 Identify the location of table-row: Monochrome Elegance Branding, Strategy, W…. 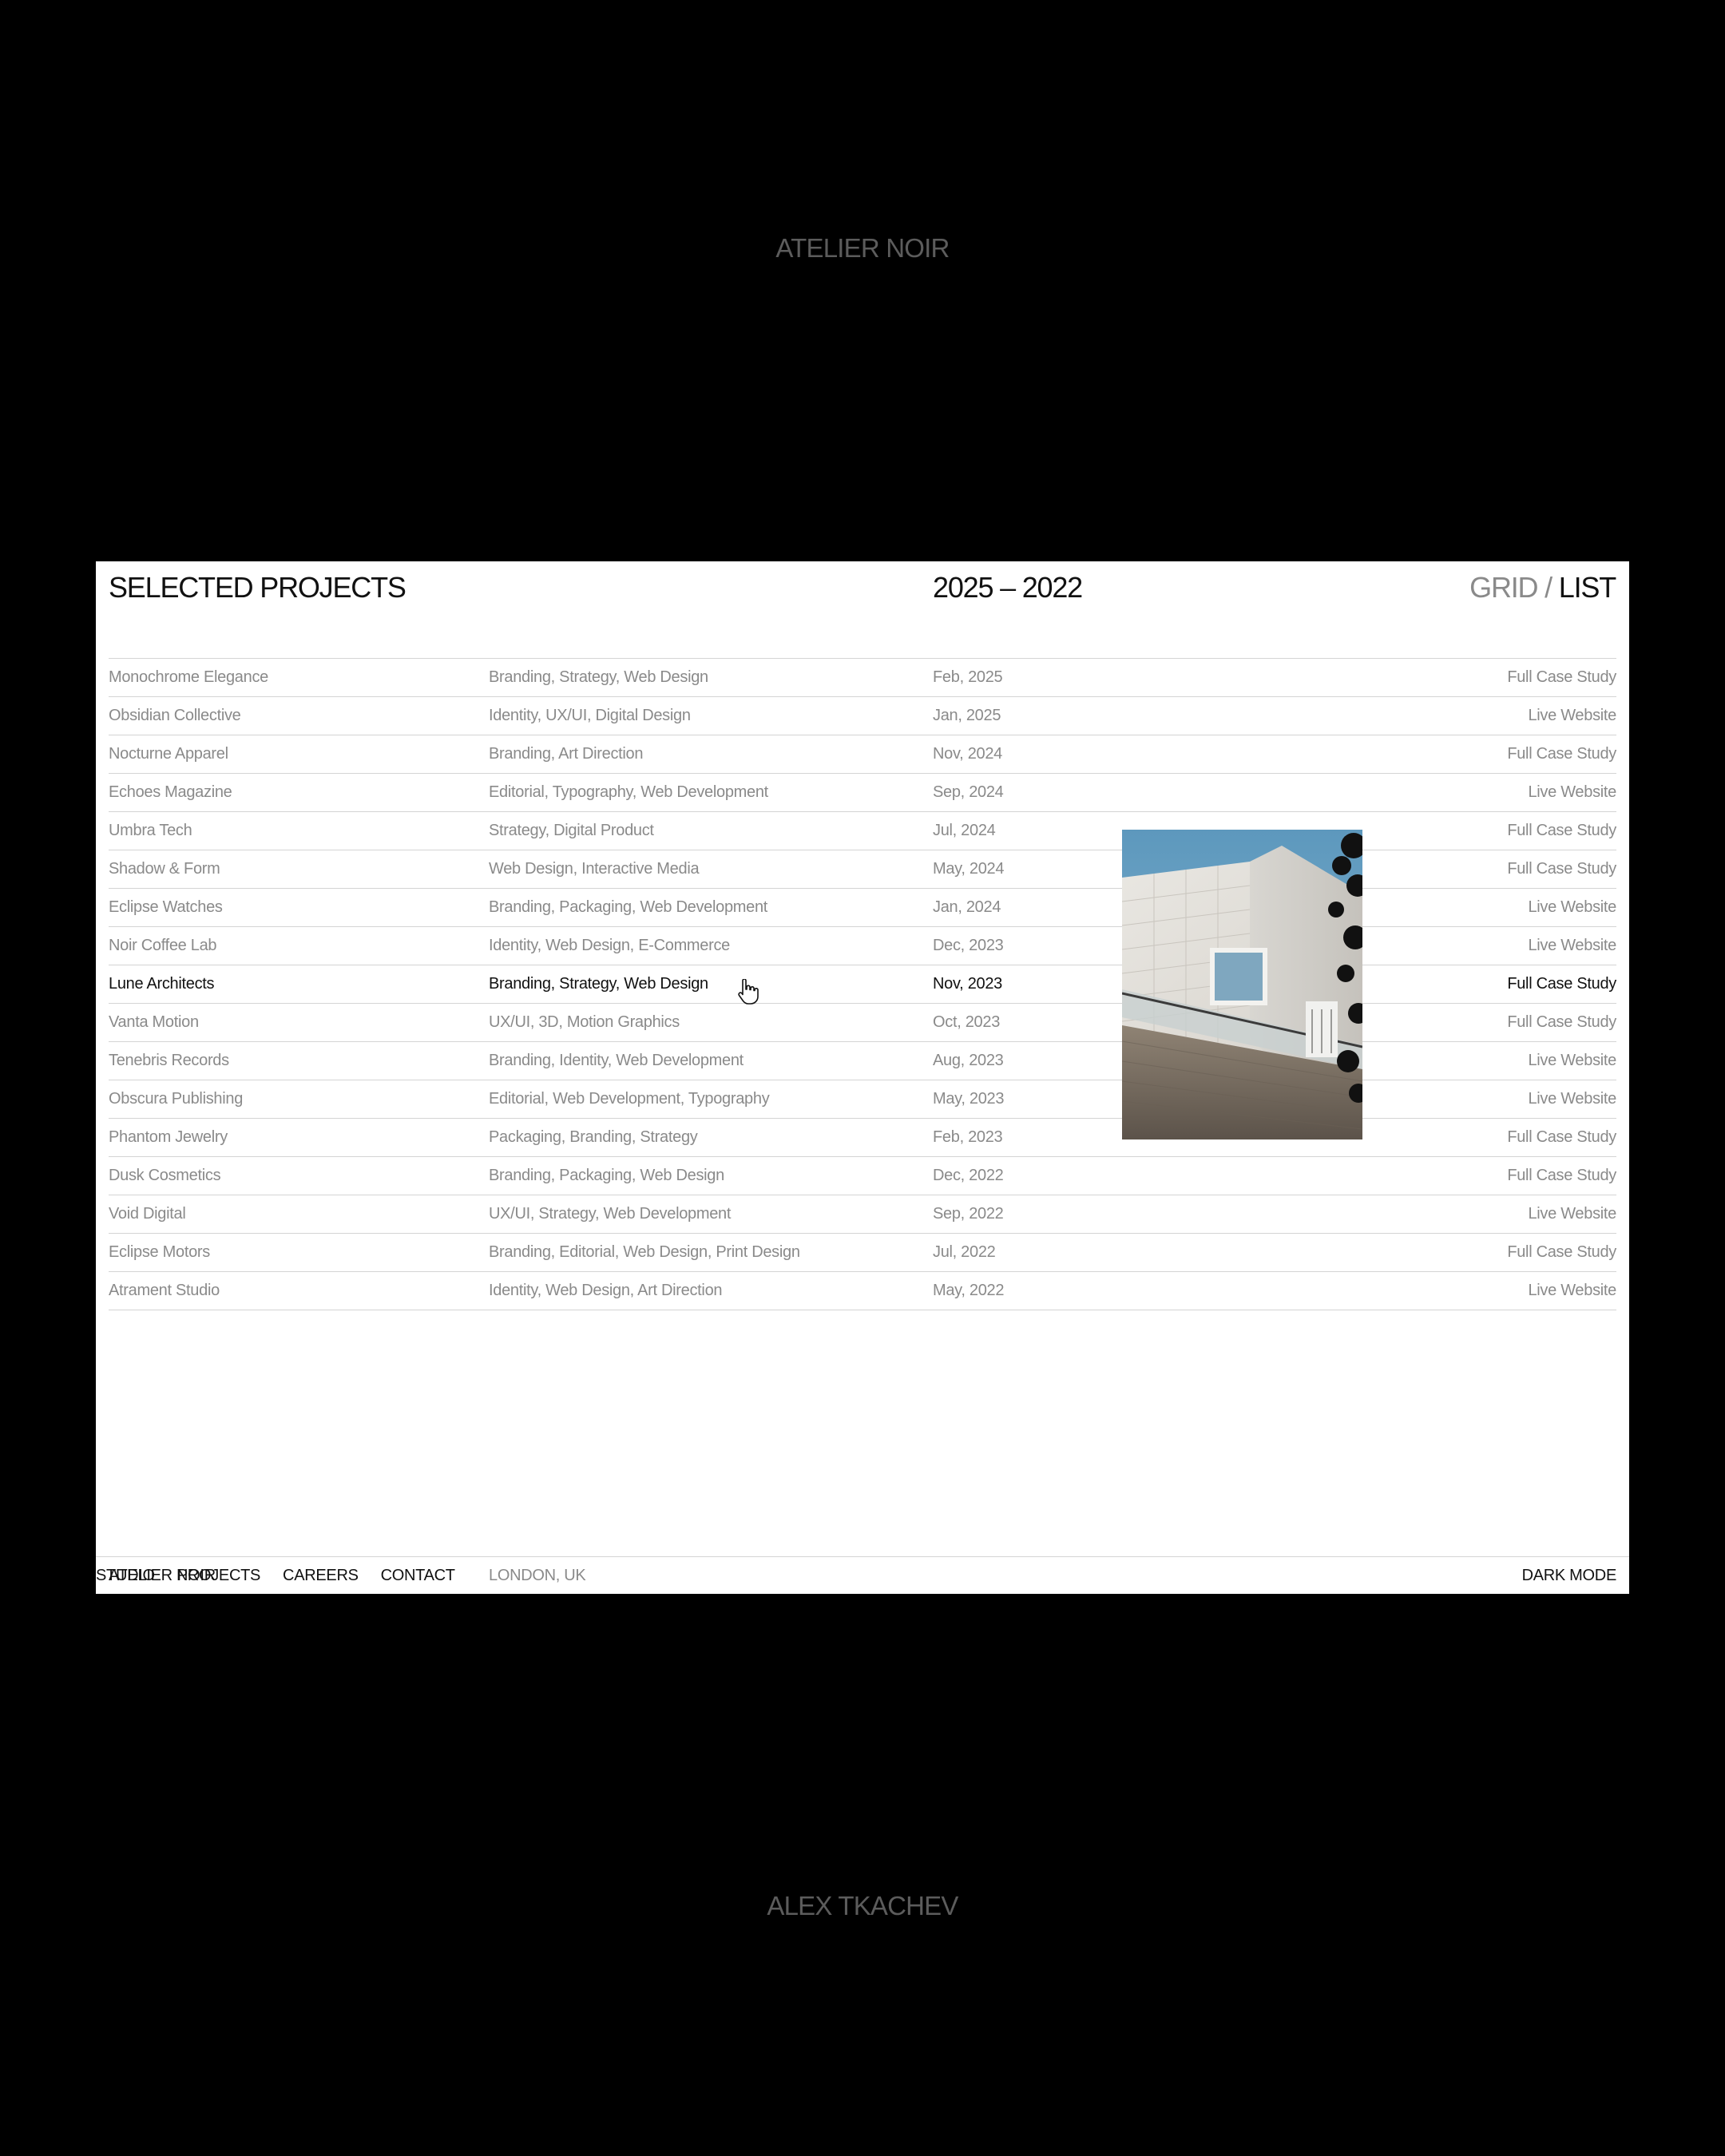
(862, 677).